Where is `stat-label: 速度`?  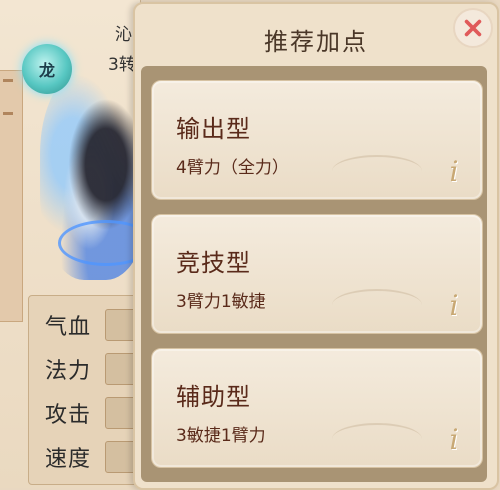 stat-label: 速度 is located at coordinates (68, 459).